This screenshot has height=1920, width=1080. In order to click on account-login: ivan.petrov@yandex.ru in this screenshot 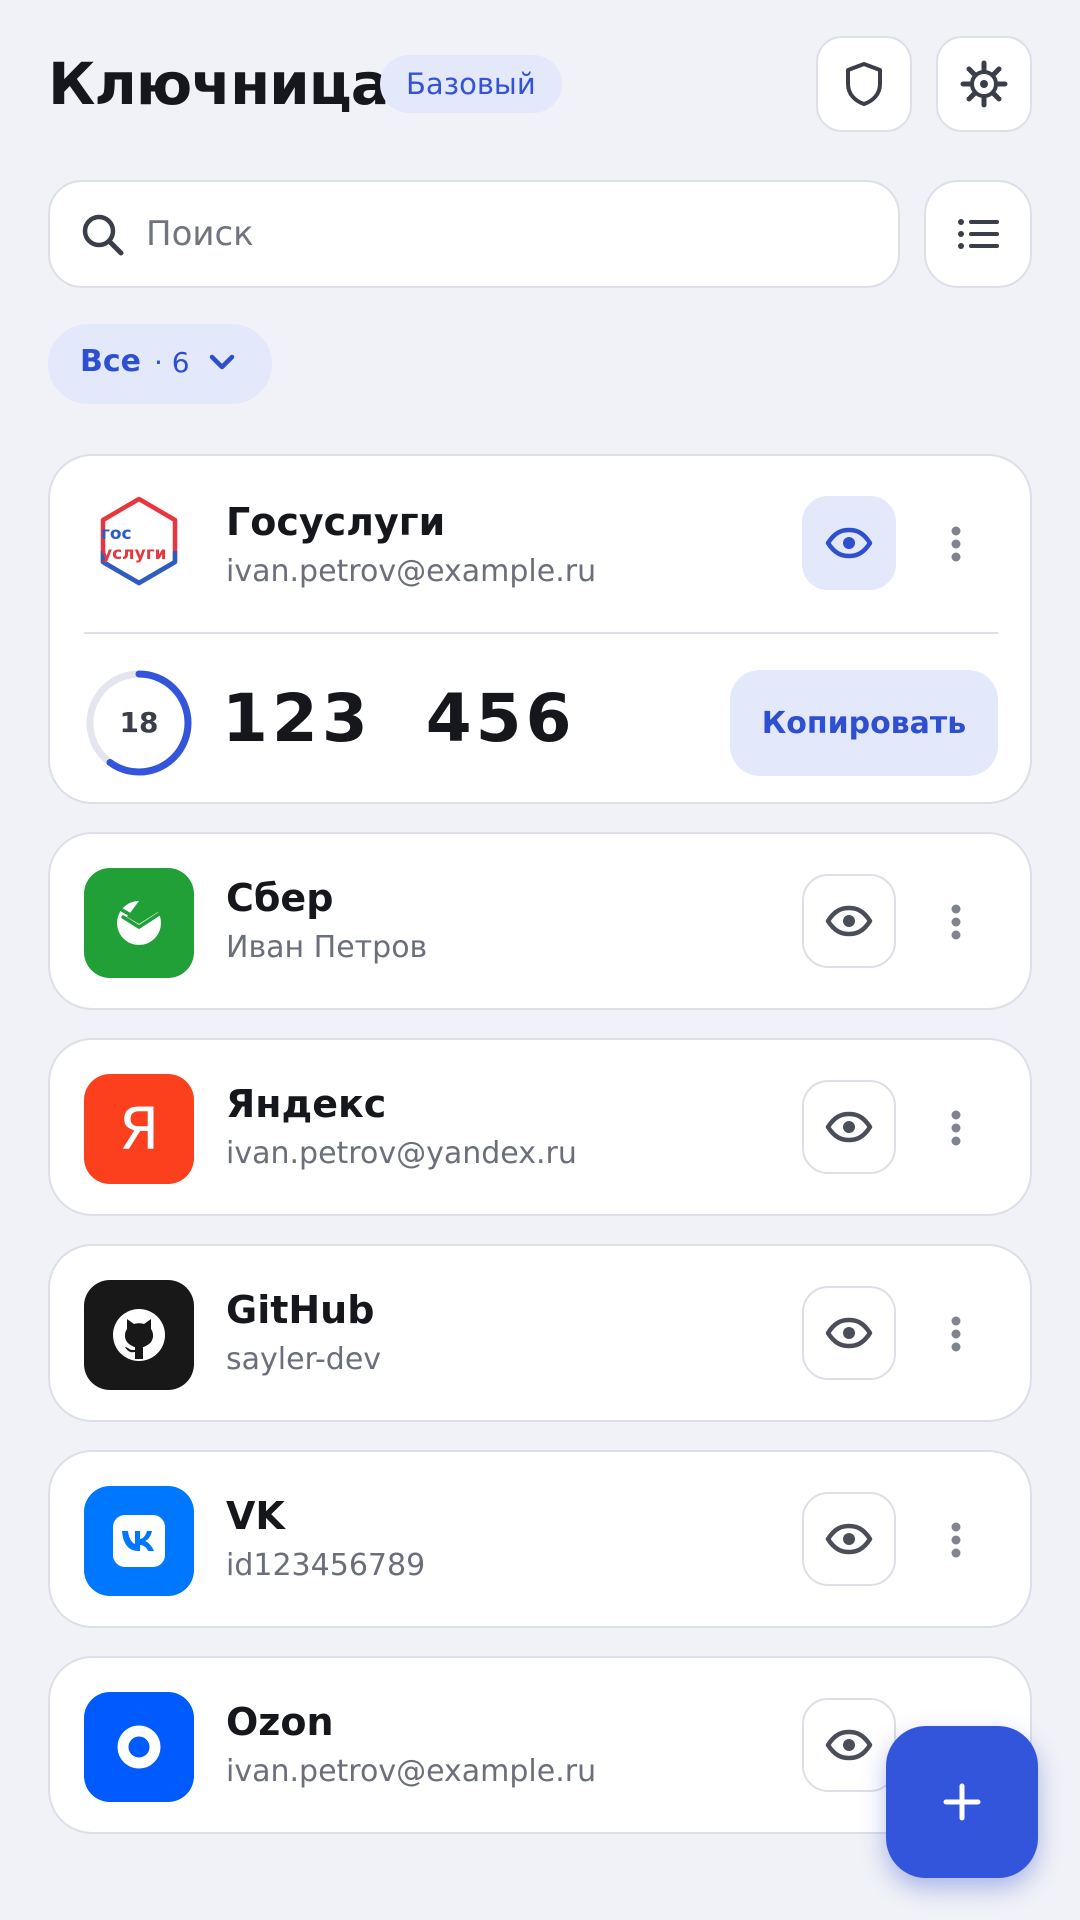, I will do `click(401, 1153)`.